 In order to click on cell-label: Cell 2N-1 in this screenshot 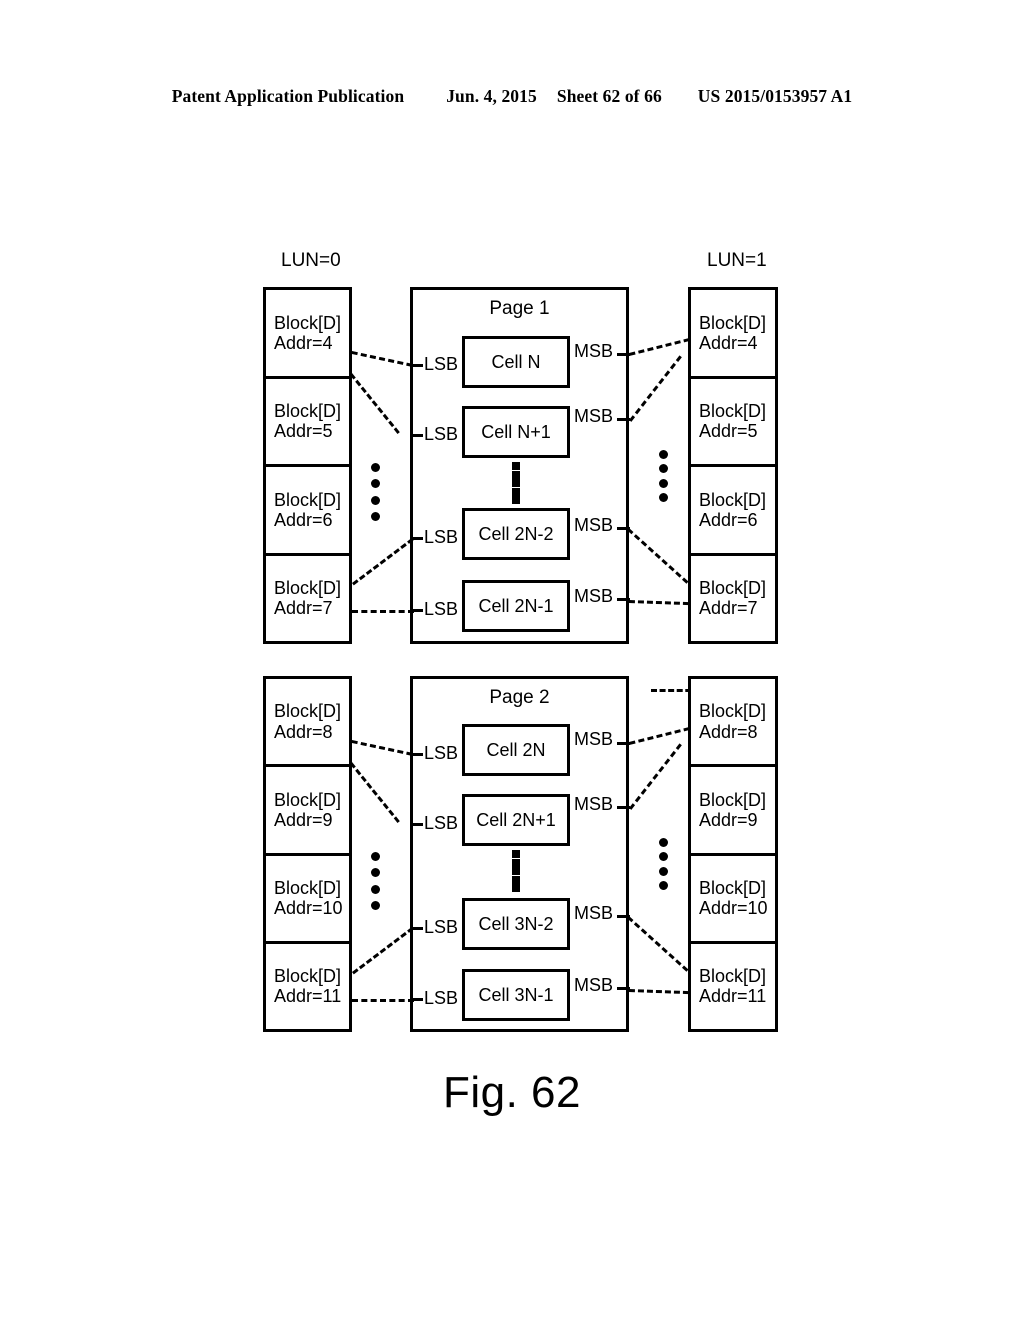, I will do `click(516, 605)`.